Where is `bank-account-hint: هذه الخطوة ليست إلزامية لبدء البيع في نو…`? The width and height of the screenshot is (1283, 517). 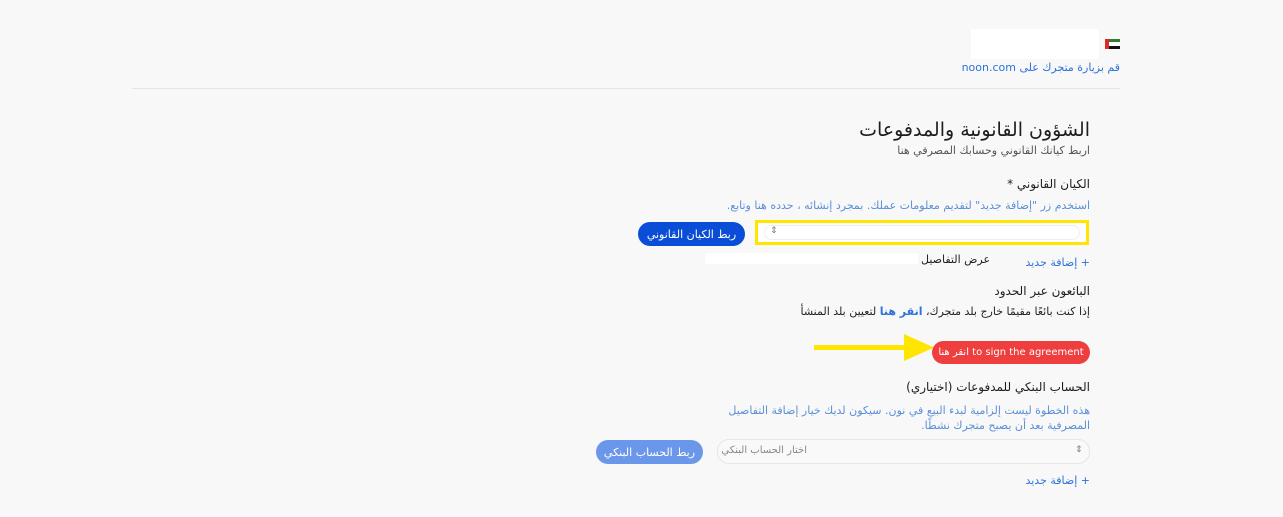 bank-account-hint: هذه الخطوة ليست إلزامية لبدء البيع في نو… is located at coordinates (909, 418).